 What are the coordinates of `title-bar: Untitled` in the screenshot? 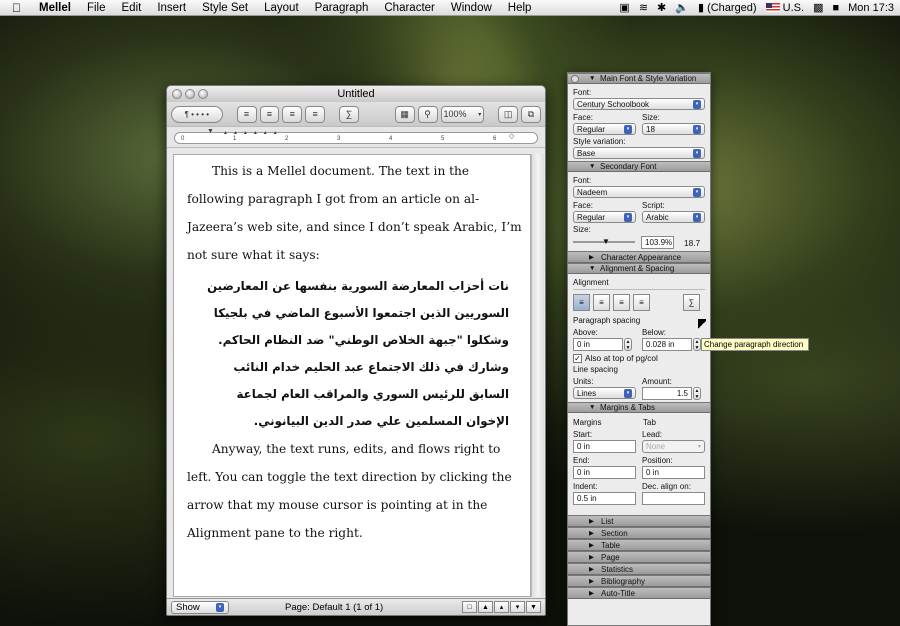 It's located at (356, 94).